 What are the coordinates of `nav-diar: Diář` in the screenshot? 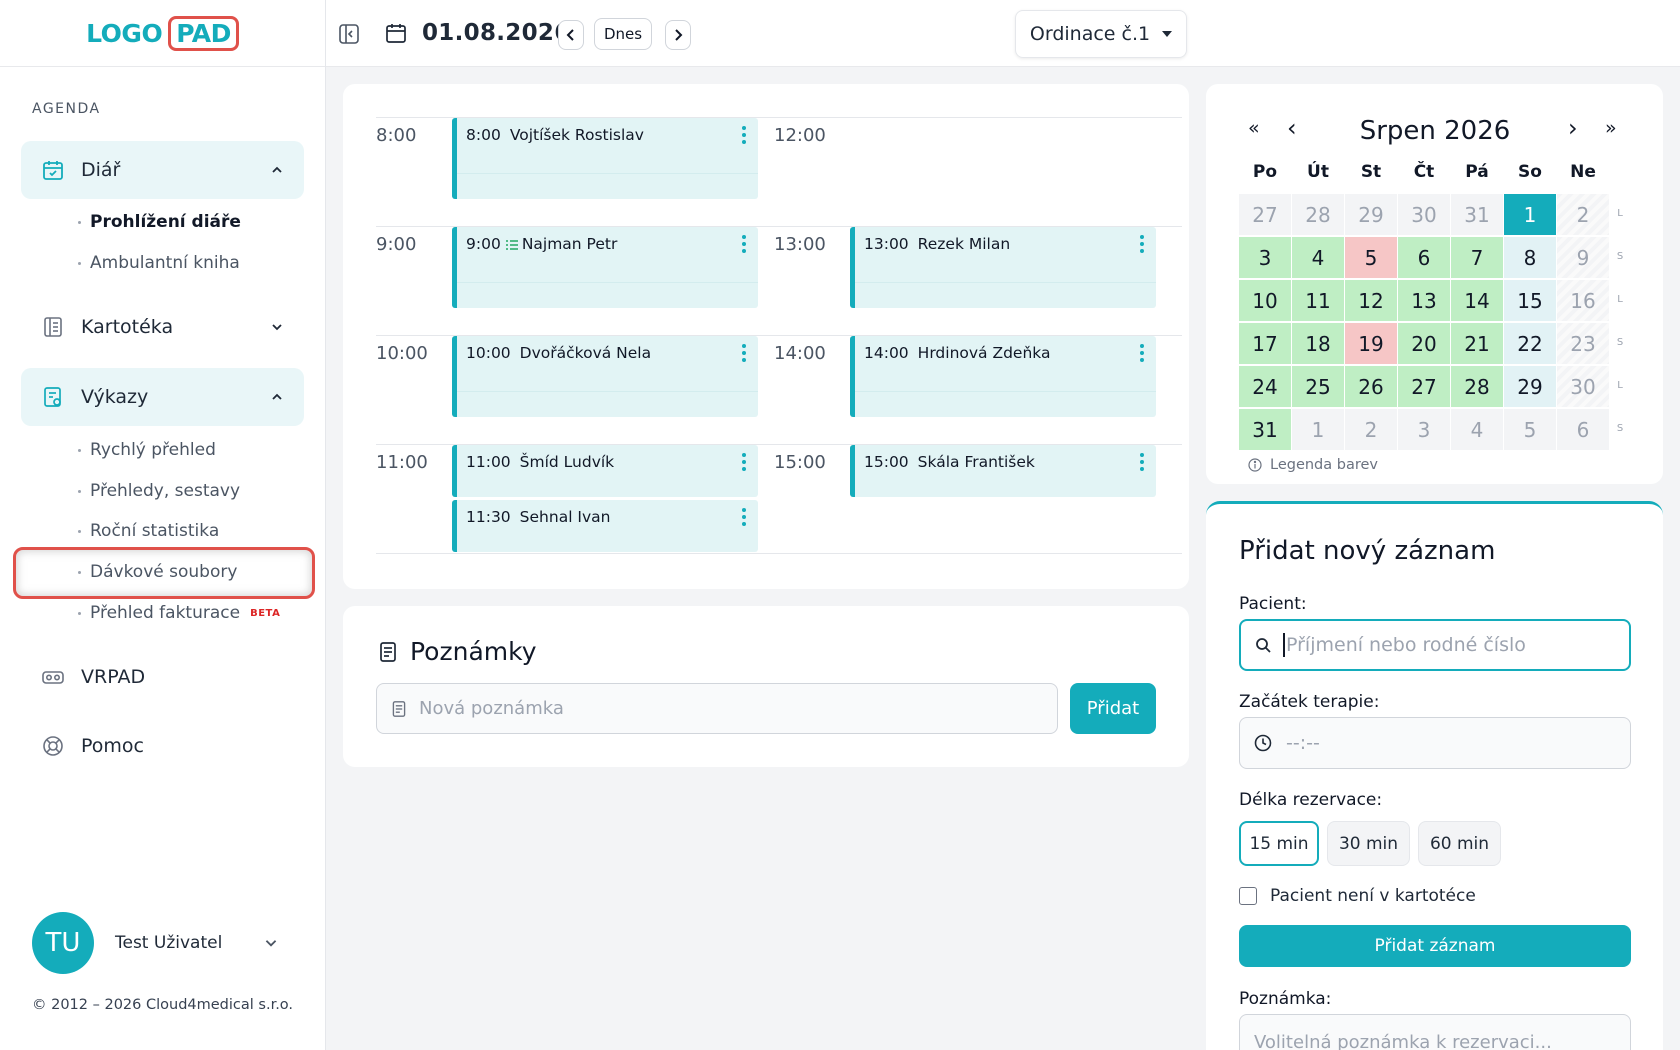 It's located at (162, 170).